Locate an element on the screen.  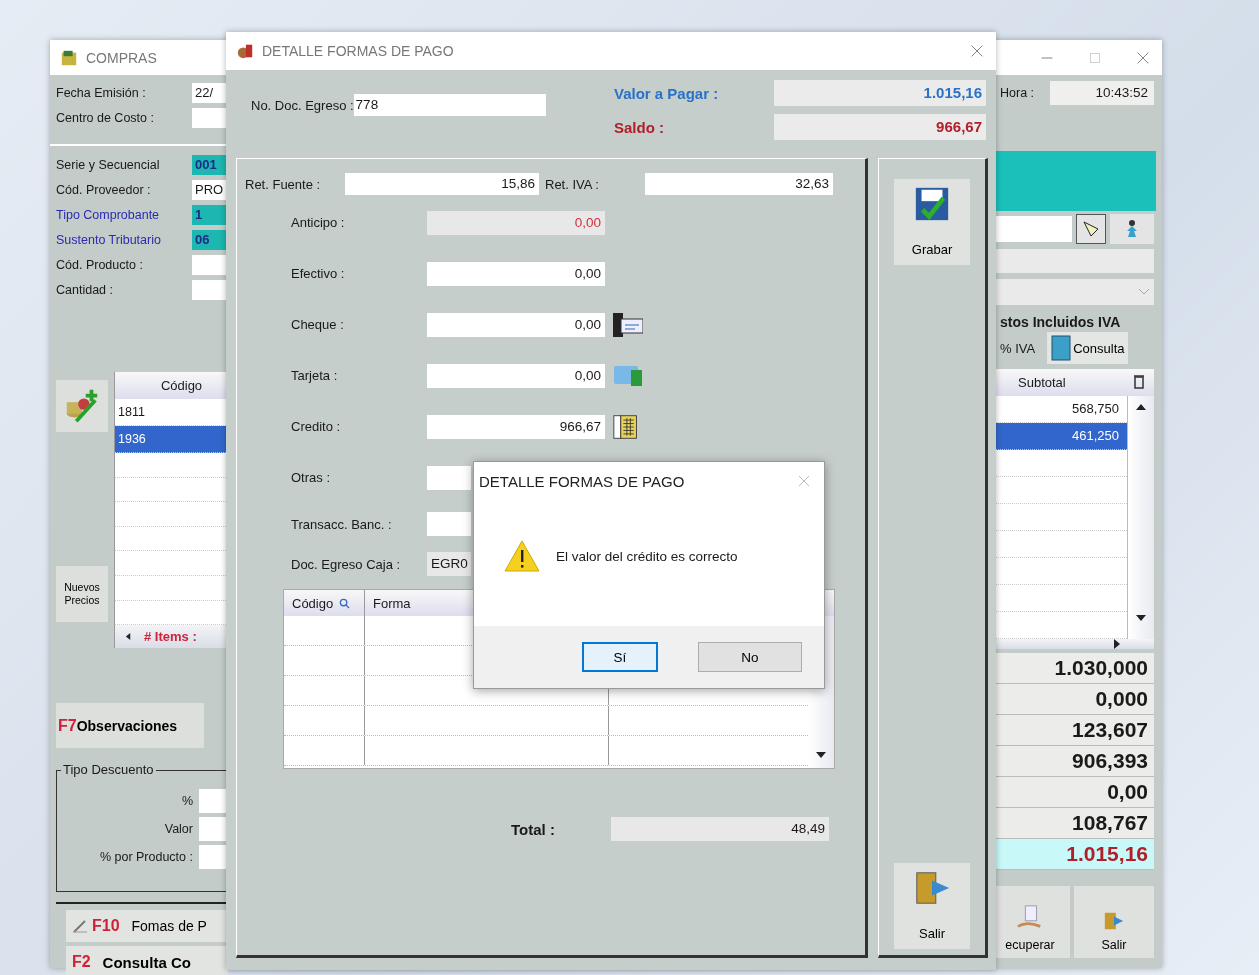
amount-label: Valor a Pagar : is located at coordinates (667, 93).